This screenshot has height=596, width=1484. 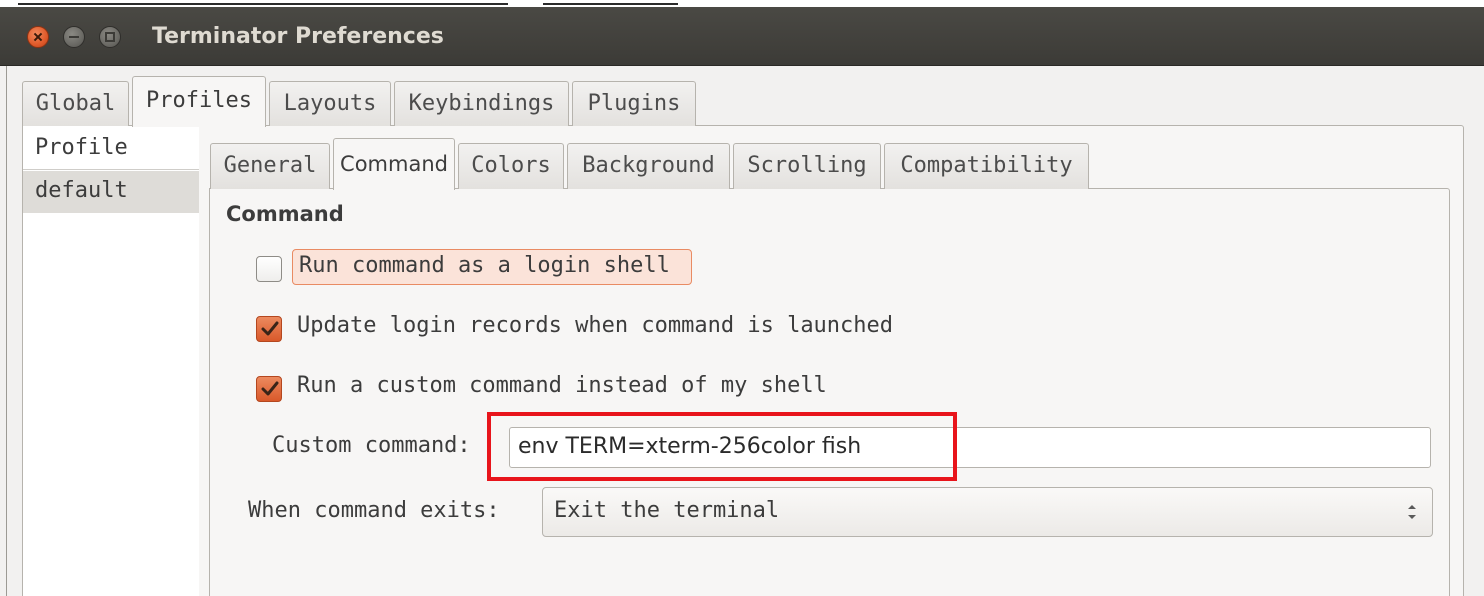 What do you see at coordinates (374, 510) in the screenshot?
I see `exit-action-label: When command exits:` at bounding box center [374, 510].